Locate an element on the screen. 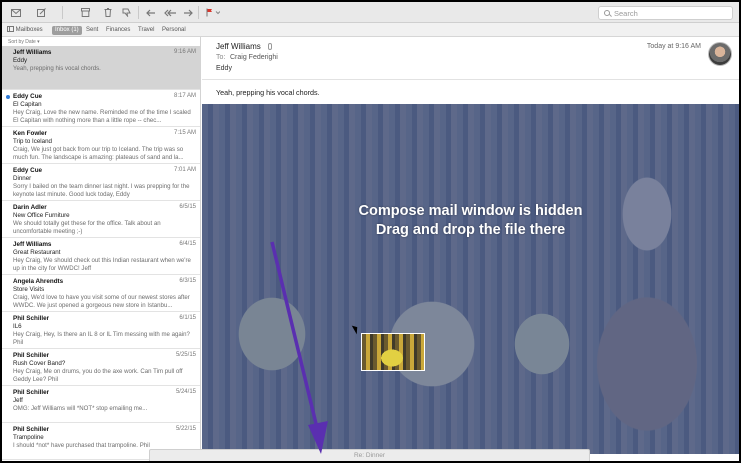 The width and height of the screenshot is (741, 463). to-label: To: is located at coordinates (221, 57).